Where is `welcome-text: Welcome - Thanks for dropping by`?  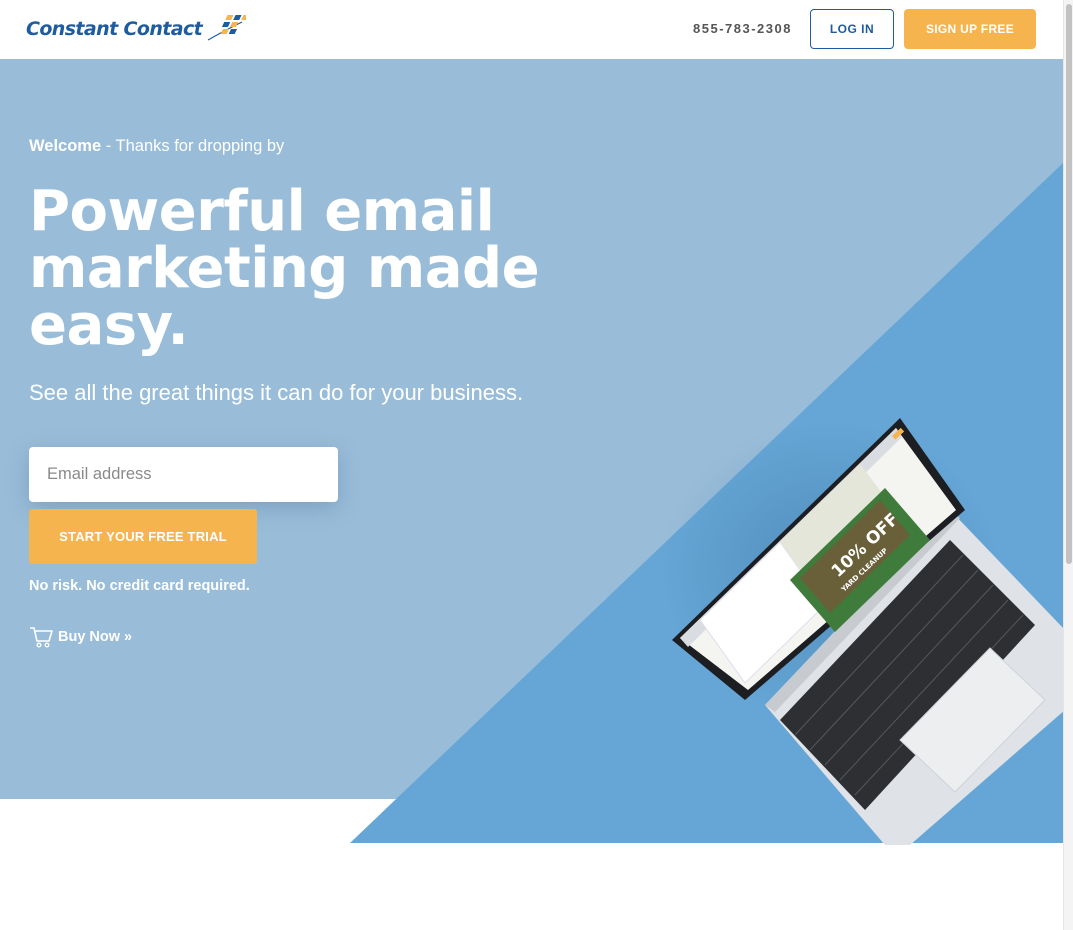 welcome-text: Welcome - Thanks for dropping by is located at coordinates (156, 146).